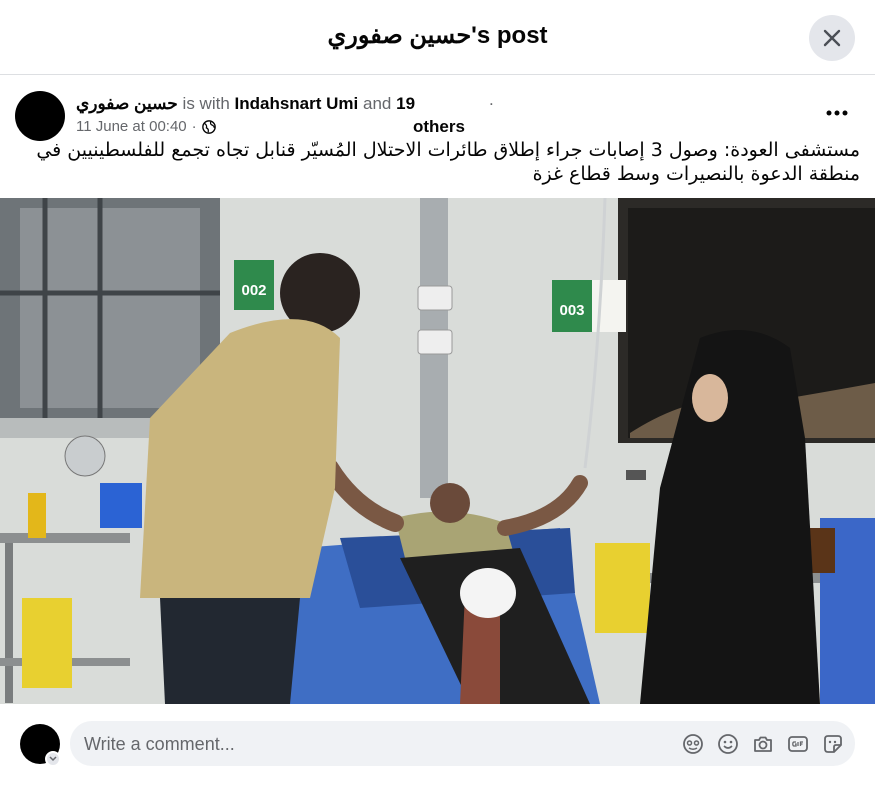 Image resolution: width=875 pixels, height=788 pixels. I want to click on sticker-icon, so click(833, 744).